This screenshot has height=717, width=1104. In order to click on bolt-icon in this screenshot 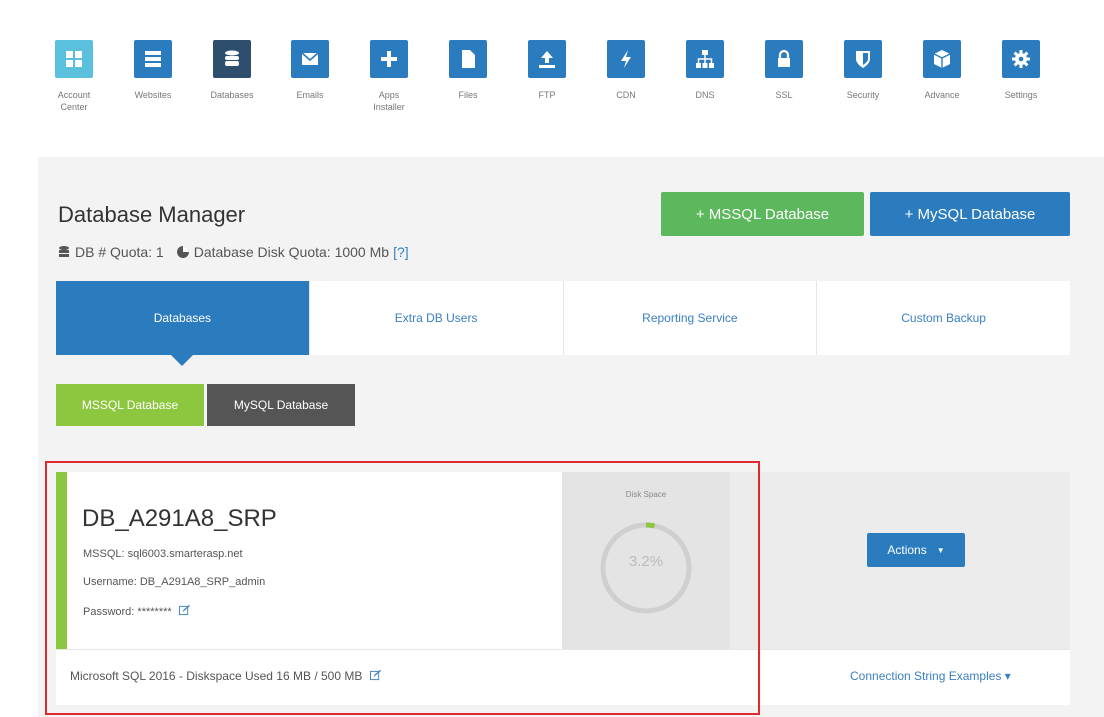, I will do `click(626, 59)`.